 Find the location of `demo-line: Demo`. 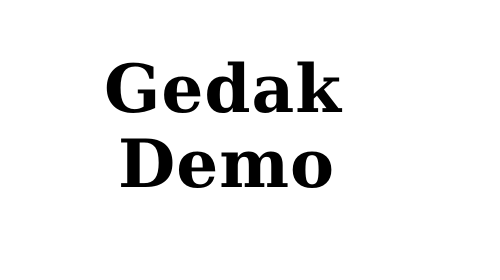

demo-line: Demo is located at coordinates (227, 164).